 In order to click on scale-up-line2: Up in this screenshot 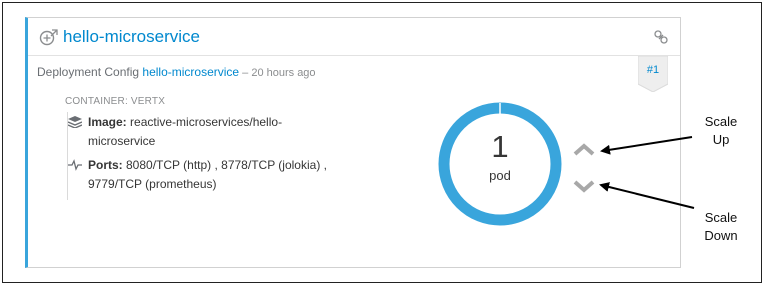, I will do `click(721, 139)`.